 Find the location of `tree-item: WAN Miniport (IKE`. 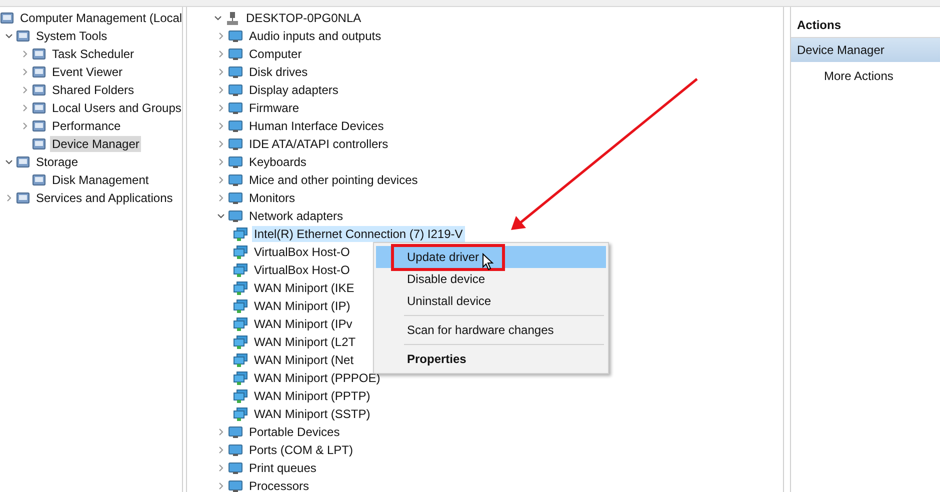

tree-item: WAN Miniport (IKE is located at coordinates (304, 288).